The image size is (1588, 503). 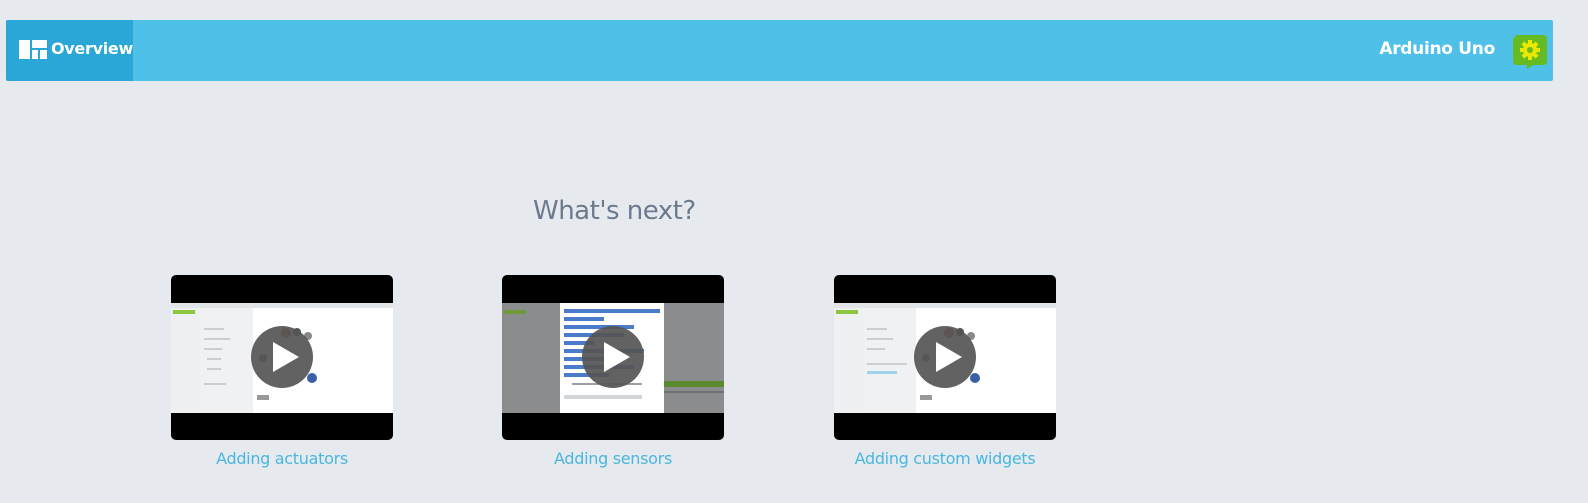 What do you see at coordinates (282, 458) in the screenshot?
I see `video-link-actuators: Adding actuators` at bounding box center [282, 458].